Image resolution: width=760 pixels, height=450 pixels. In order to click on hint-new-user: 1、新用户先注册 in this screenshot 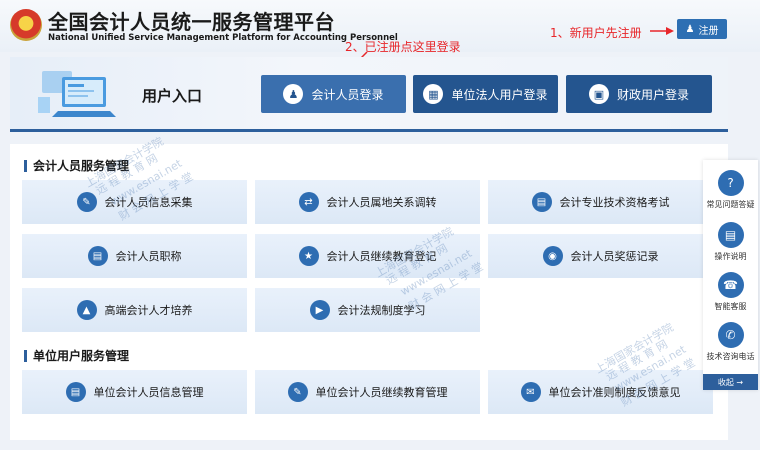, I will do `click(596, 33)`.